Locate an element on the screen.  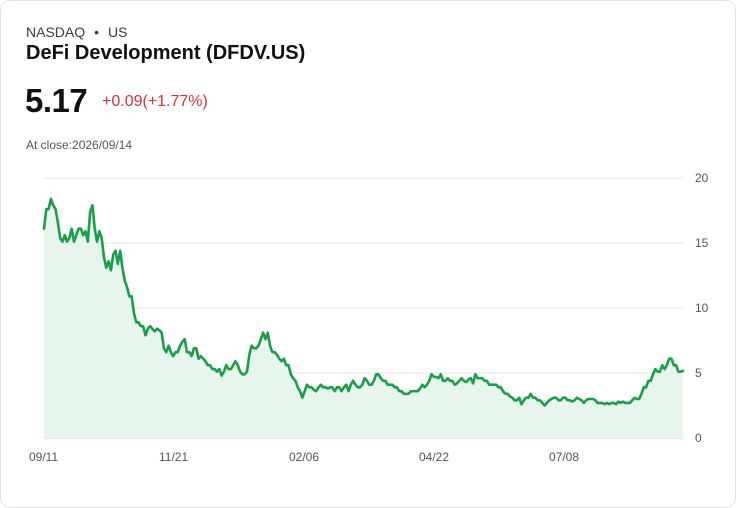
x-tick-label: 09/11 is located at coordinates (43, 457).